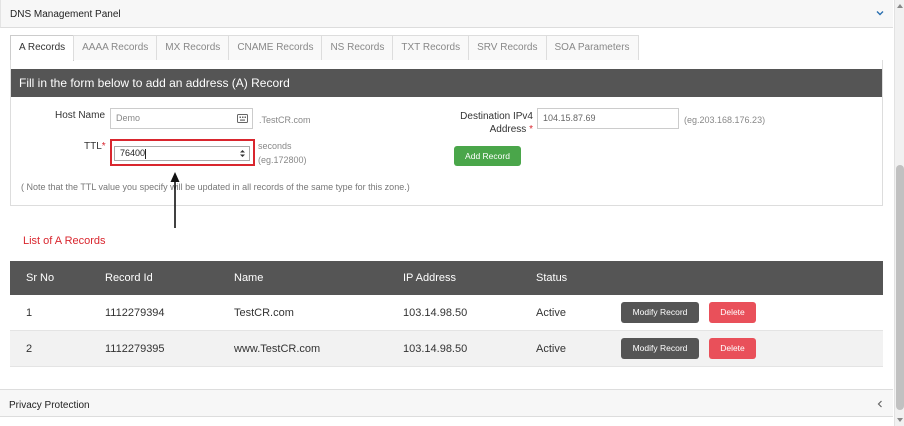 Image resolution: width=904 pixels, height=426 pixels. Describe the element at coordinates (880, 13) in the screenshot. I see `chevron-down-icon` at that location.